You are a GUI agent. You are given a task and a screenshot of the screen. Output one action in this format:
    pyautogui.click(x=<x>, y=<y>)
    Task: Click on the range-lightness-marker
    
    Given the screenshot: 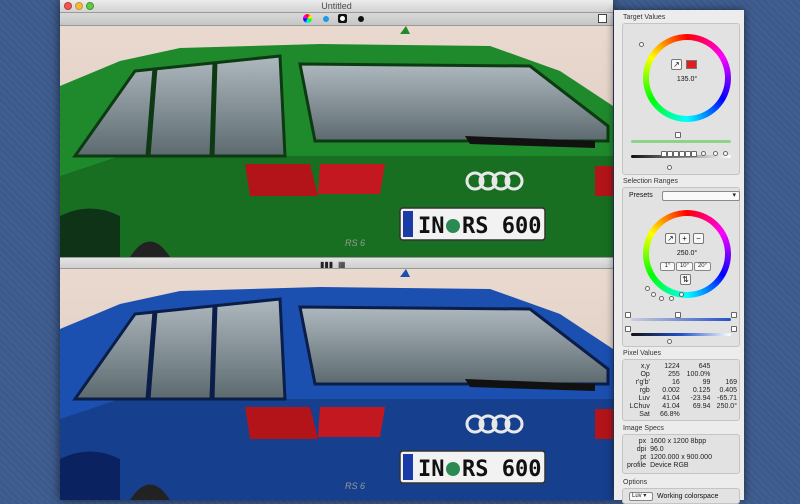 What is the action you would take?
    pyautogui.click(x=669, y=341)
    